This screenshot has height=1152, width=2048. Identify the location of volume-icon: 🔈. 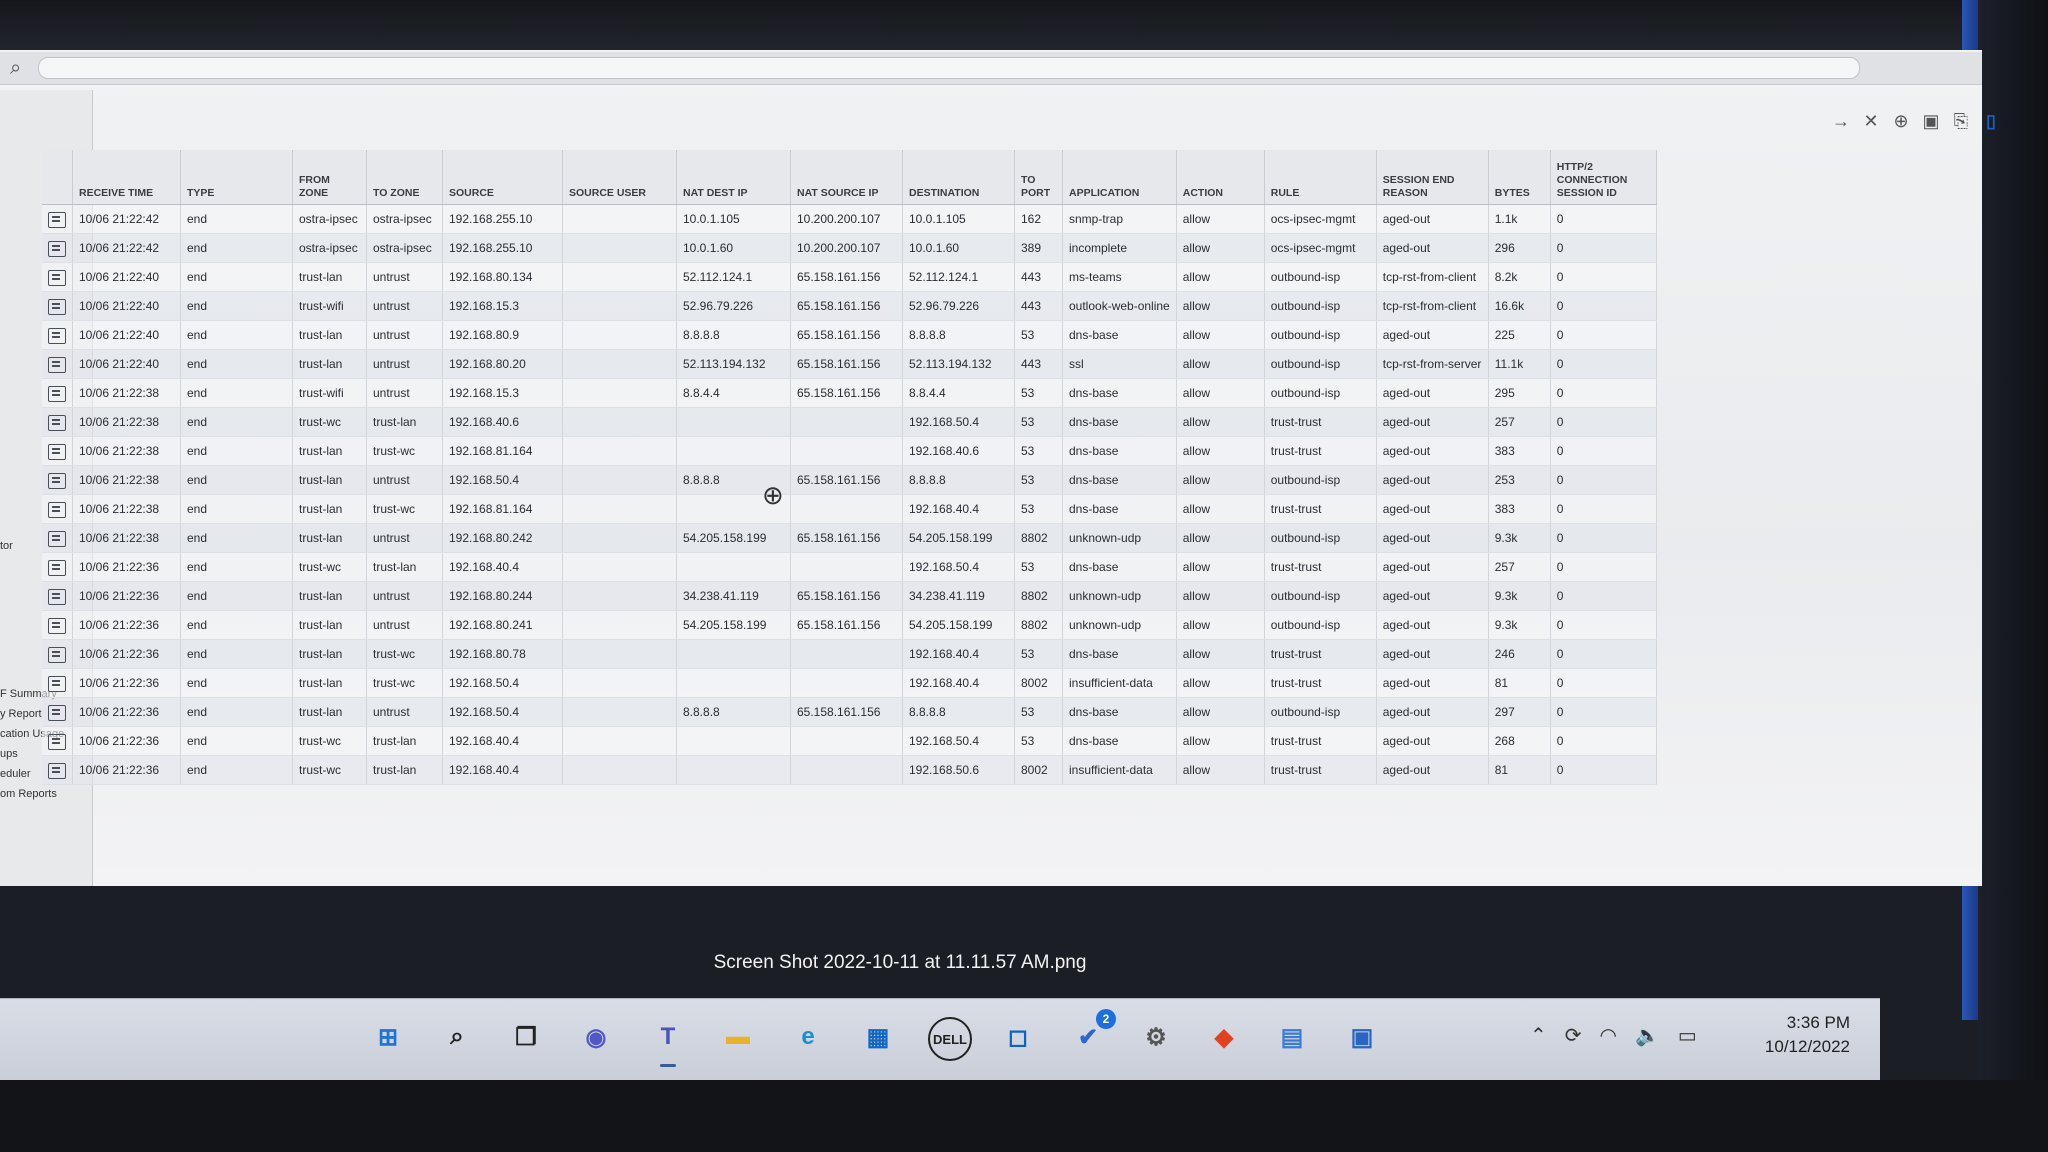
(1647, 1035).